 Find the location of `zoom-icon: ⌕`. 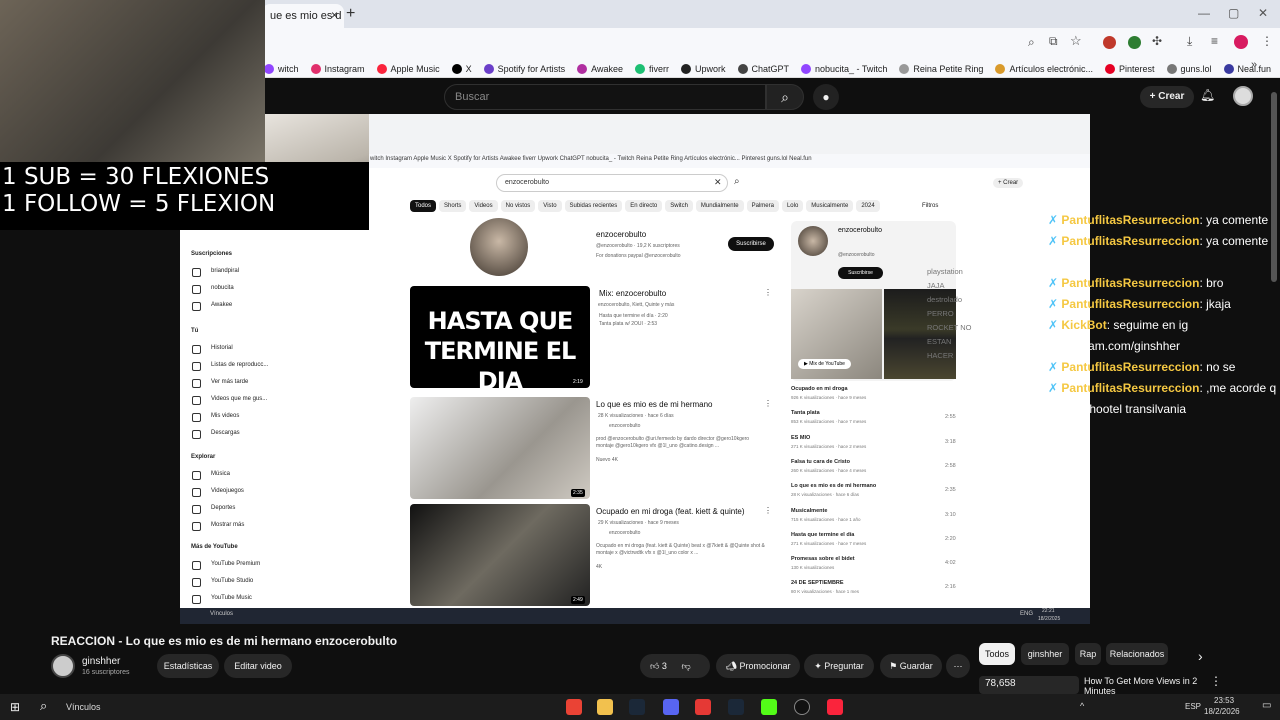

zoom-icon: ⌕ is located at coordinates (1031, 42).